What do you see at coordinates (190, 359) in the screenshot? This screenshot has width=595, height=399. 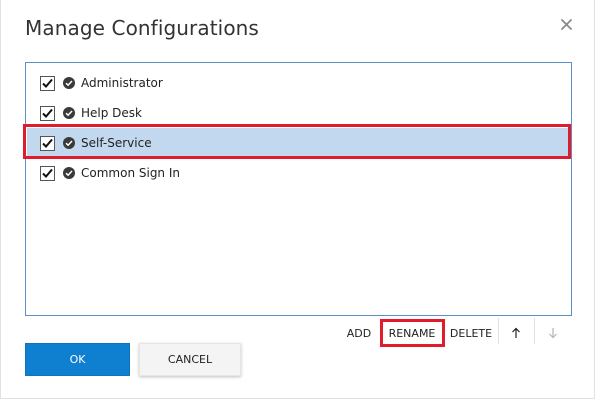 I see `cancel-button: CANCEL` at bounding box center [190, 359].